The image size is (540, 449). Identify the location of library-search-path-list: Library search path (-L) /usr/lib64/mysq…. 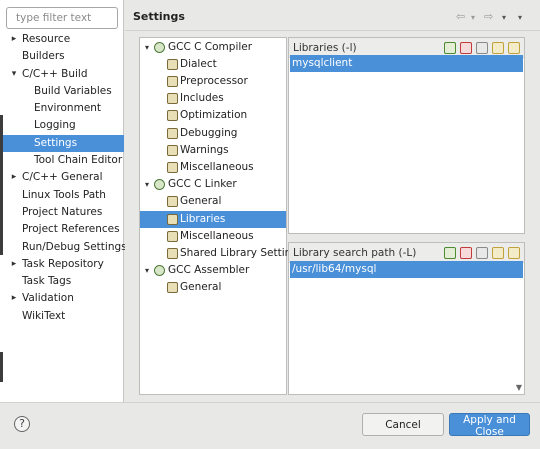
(406, 318).